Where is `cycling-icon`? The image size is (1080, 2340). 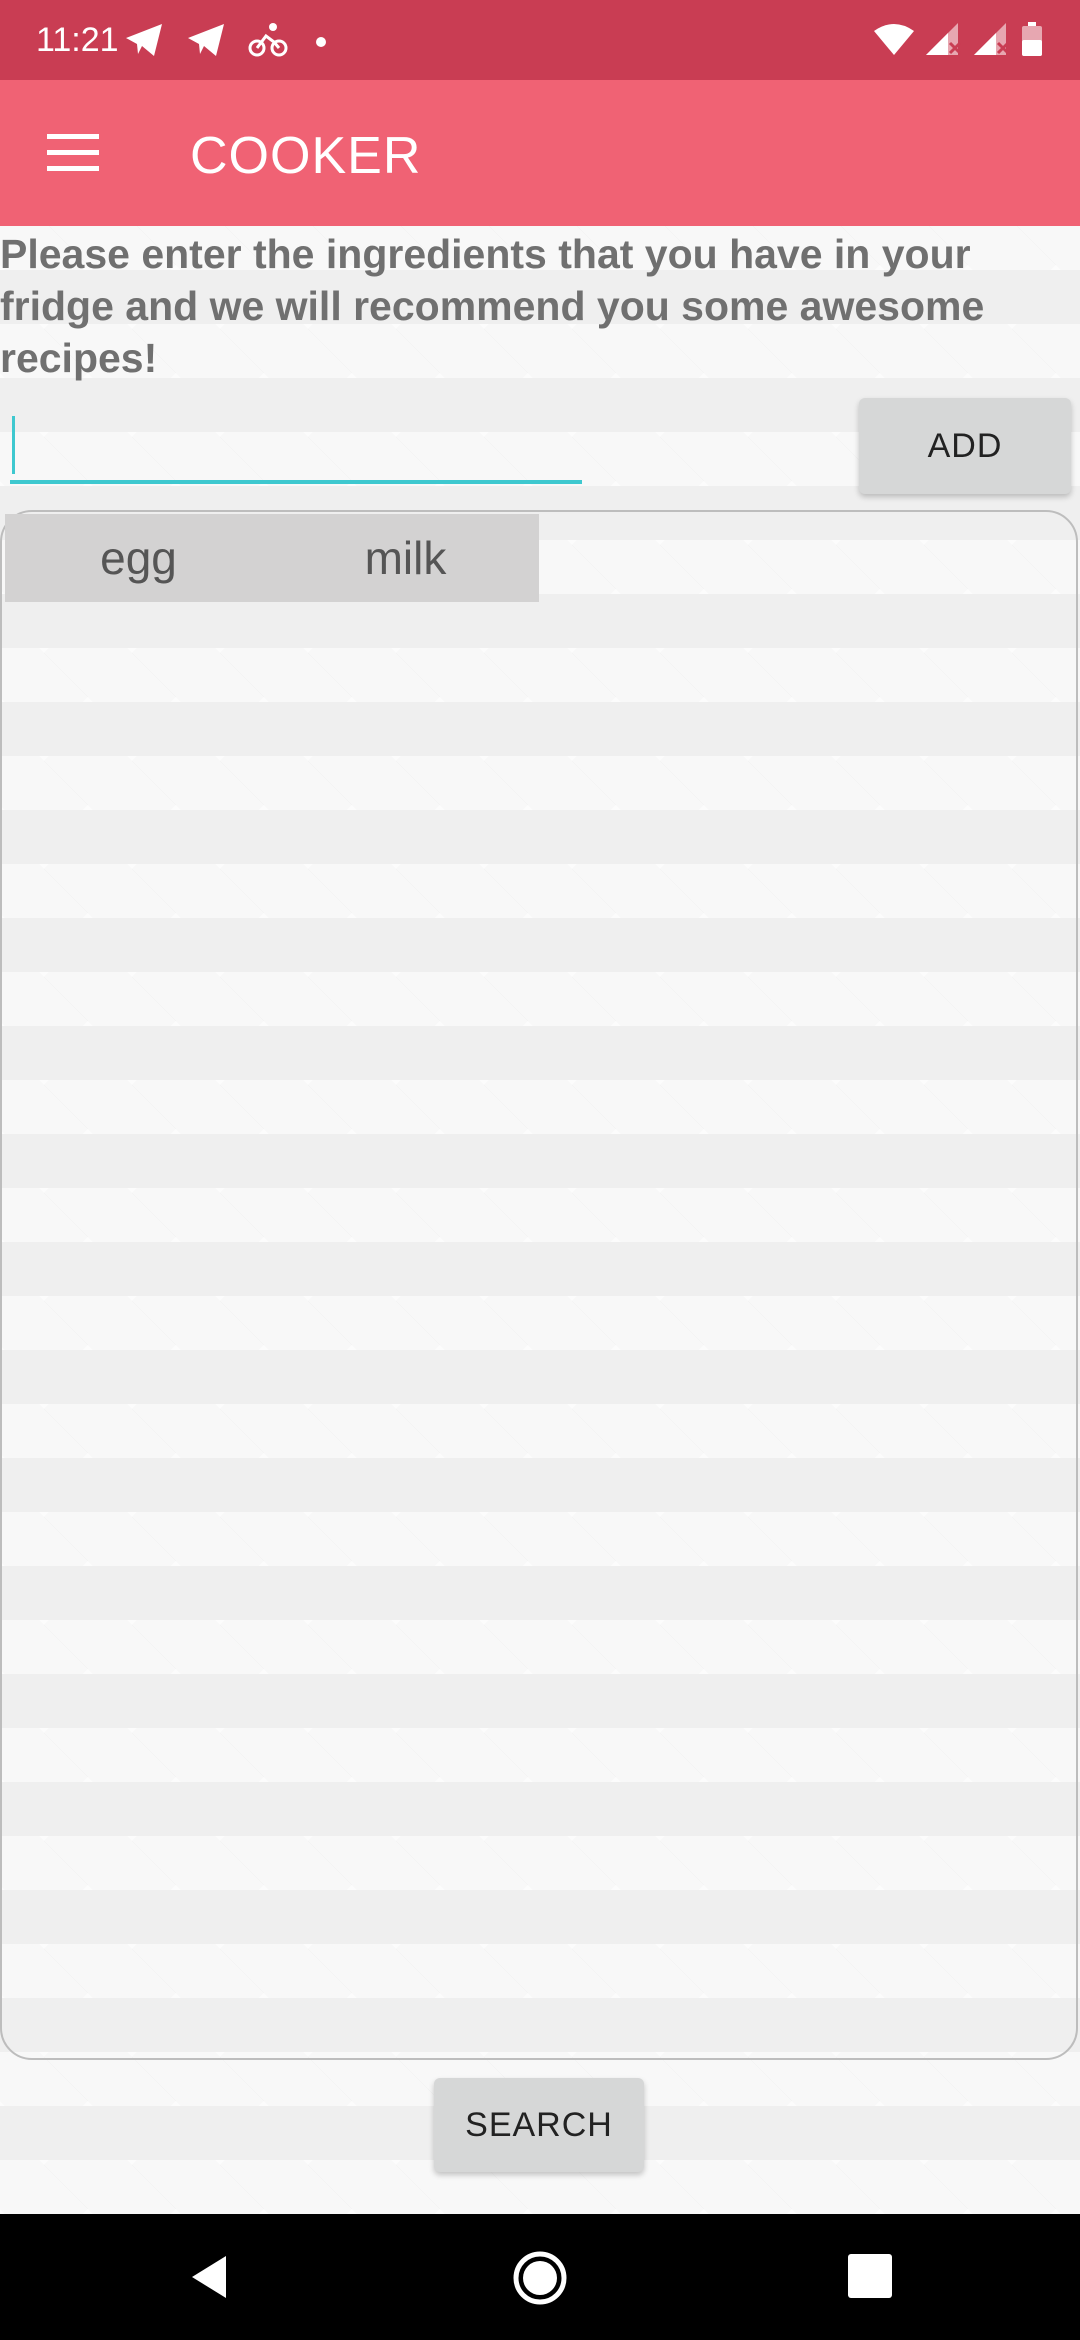
cycling-icon is located at coordinates (268, 42).